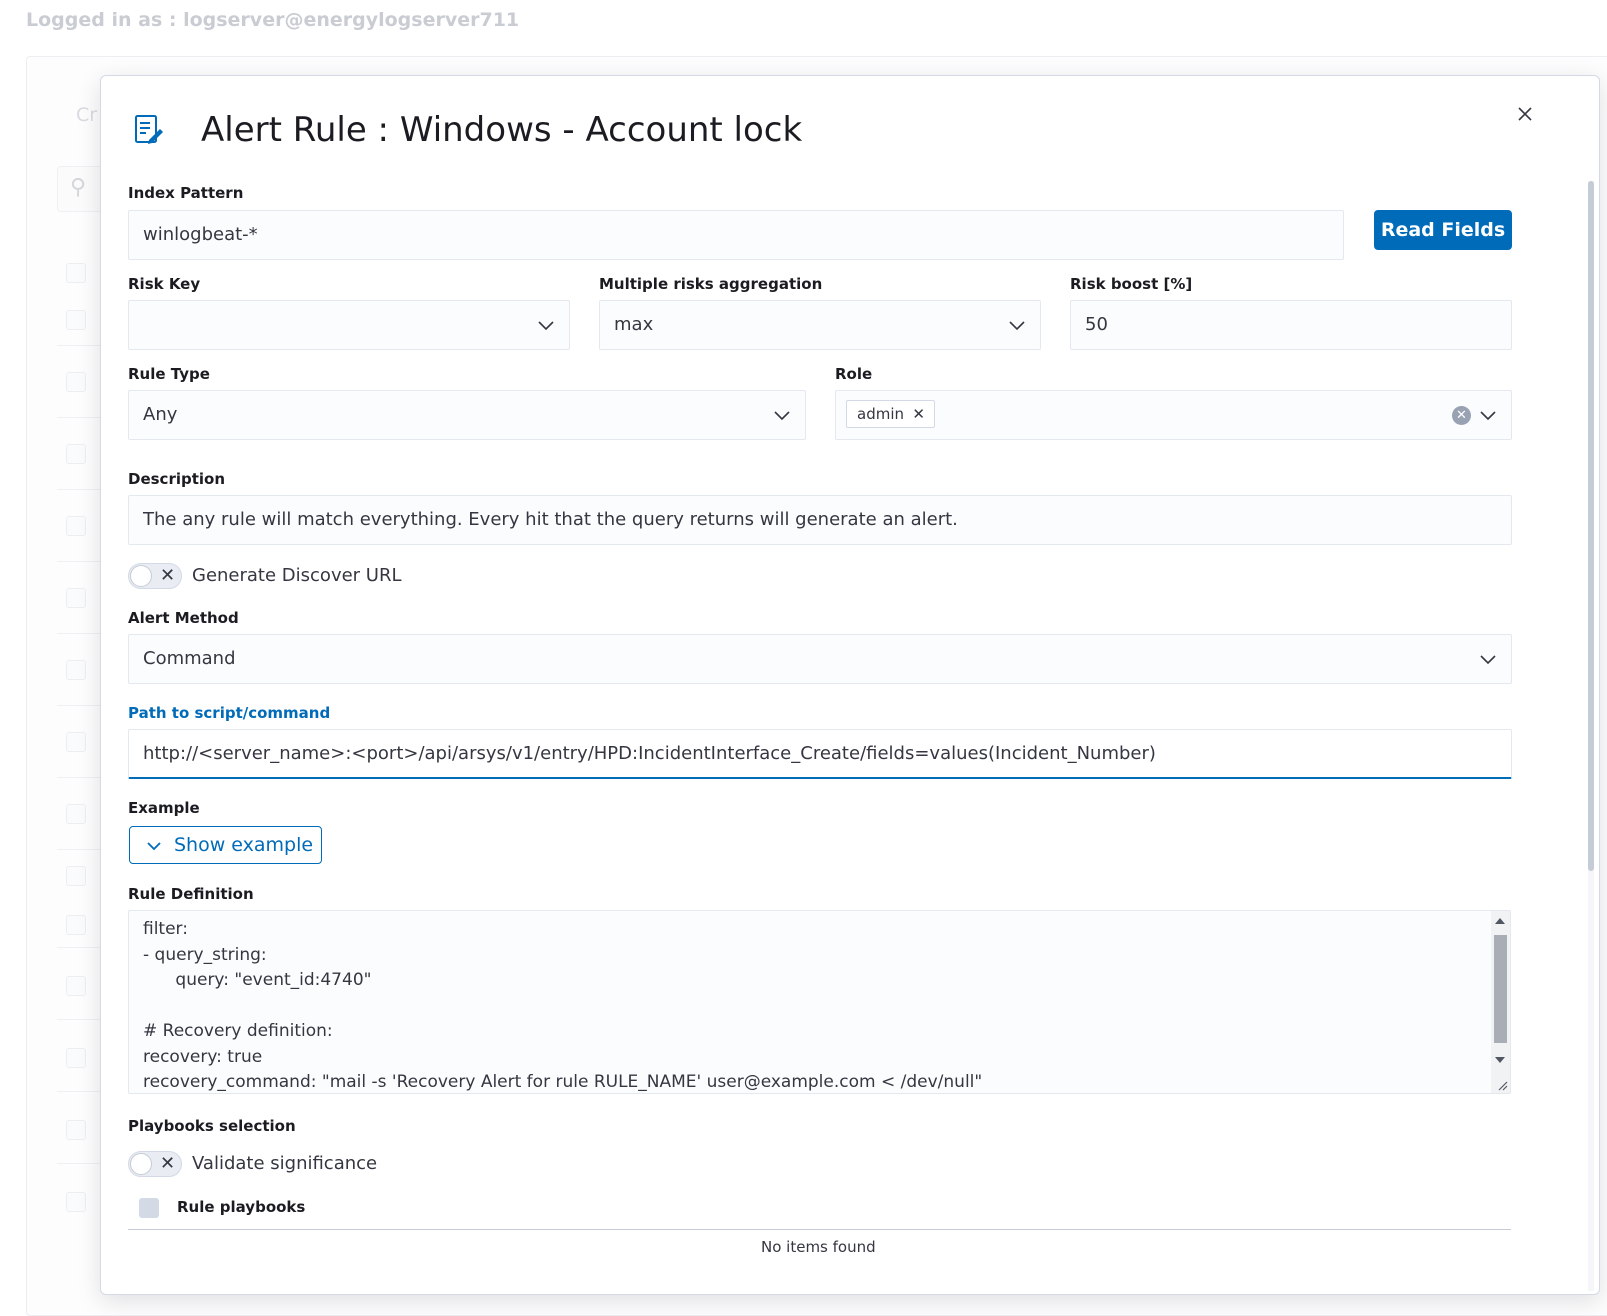  What do you see at coordinates (285, 1163) in the screenshot?
I see `validate-significance-label: Validate significance` at bounding box center [285, 1163].